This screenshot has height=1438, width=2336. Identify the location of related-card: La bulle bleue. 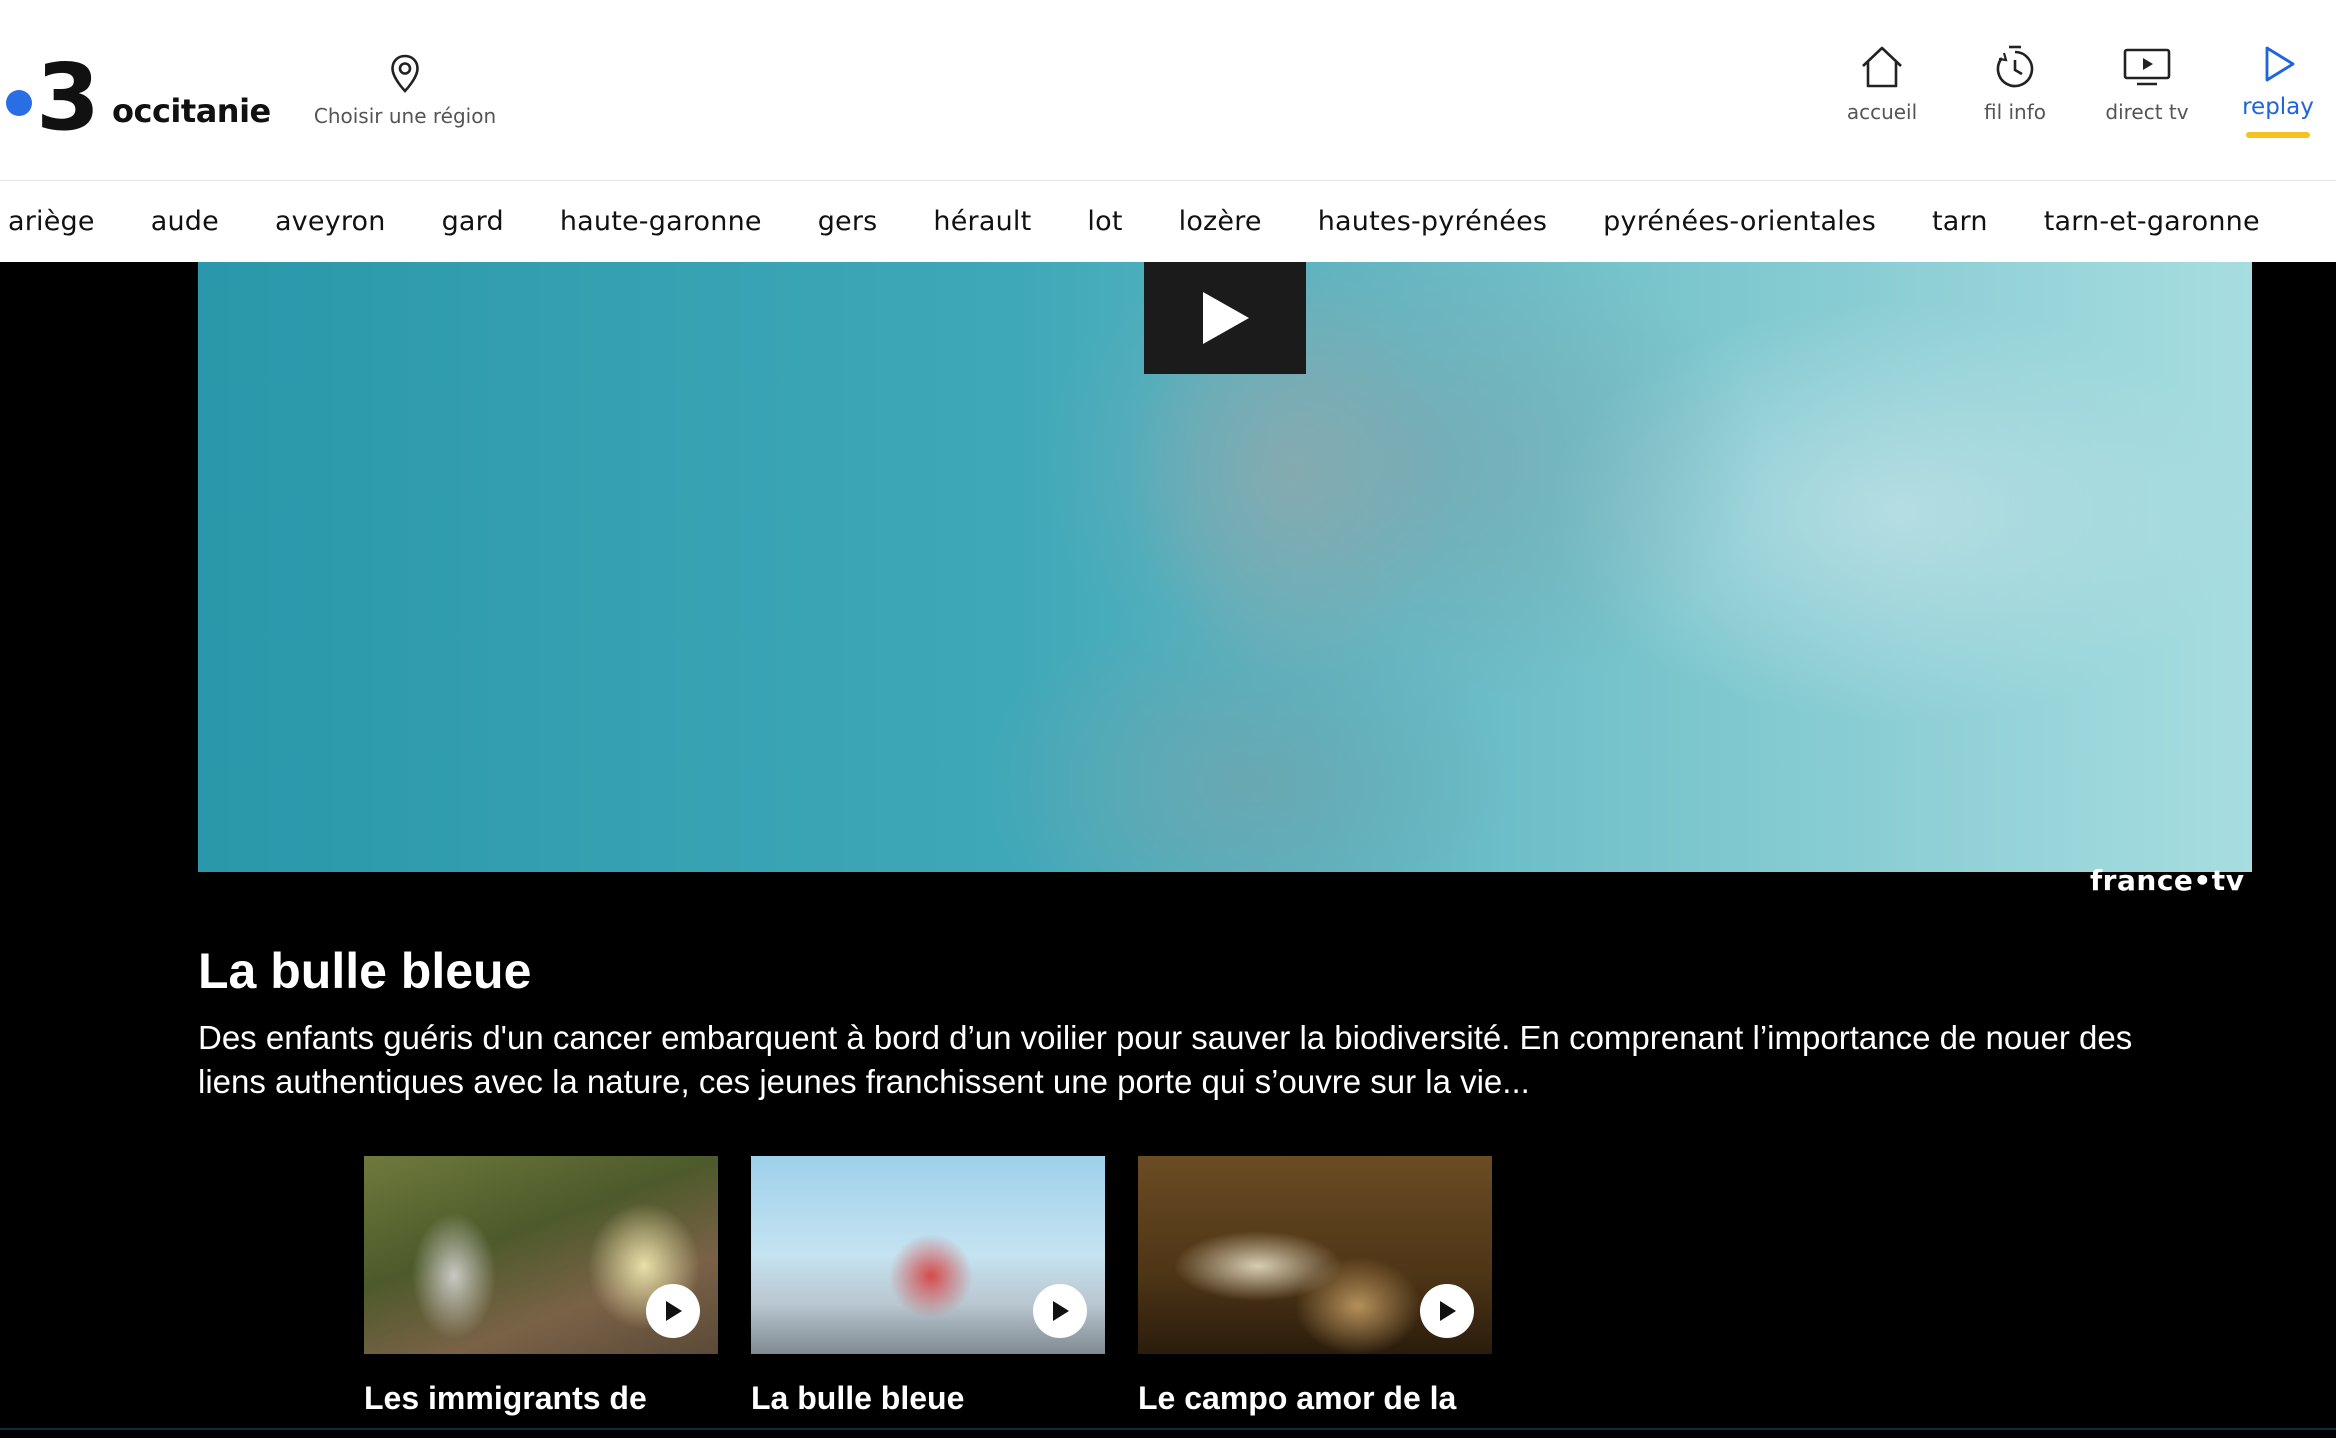
(928, 1286).